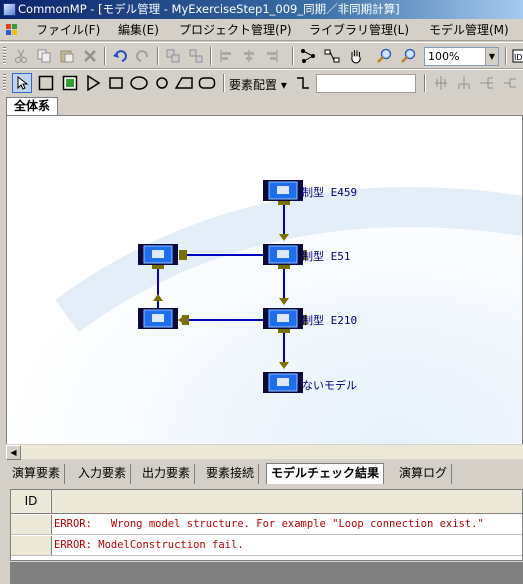 Image resolution: width=523 pixels, height=584 pixels. What do you see at coordinates (253, 85) in the screenshot?
I see `layout-label: 要素配置` at bounding box center [253, 85].